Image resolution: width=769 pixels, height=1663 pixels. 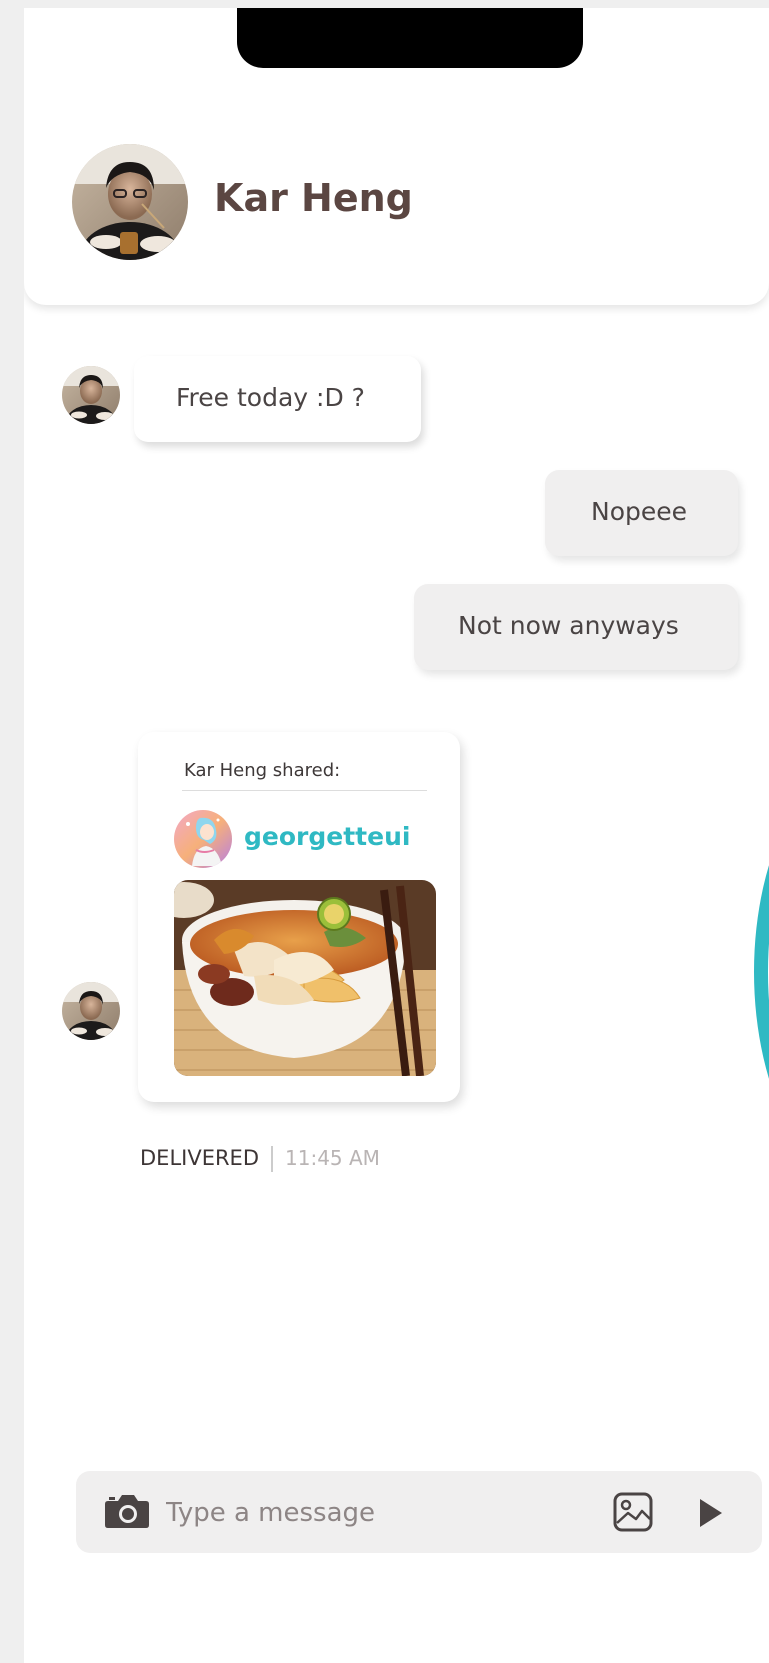 I want to click on decorative-arc, so click(x=761, y=972).